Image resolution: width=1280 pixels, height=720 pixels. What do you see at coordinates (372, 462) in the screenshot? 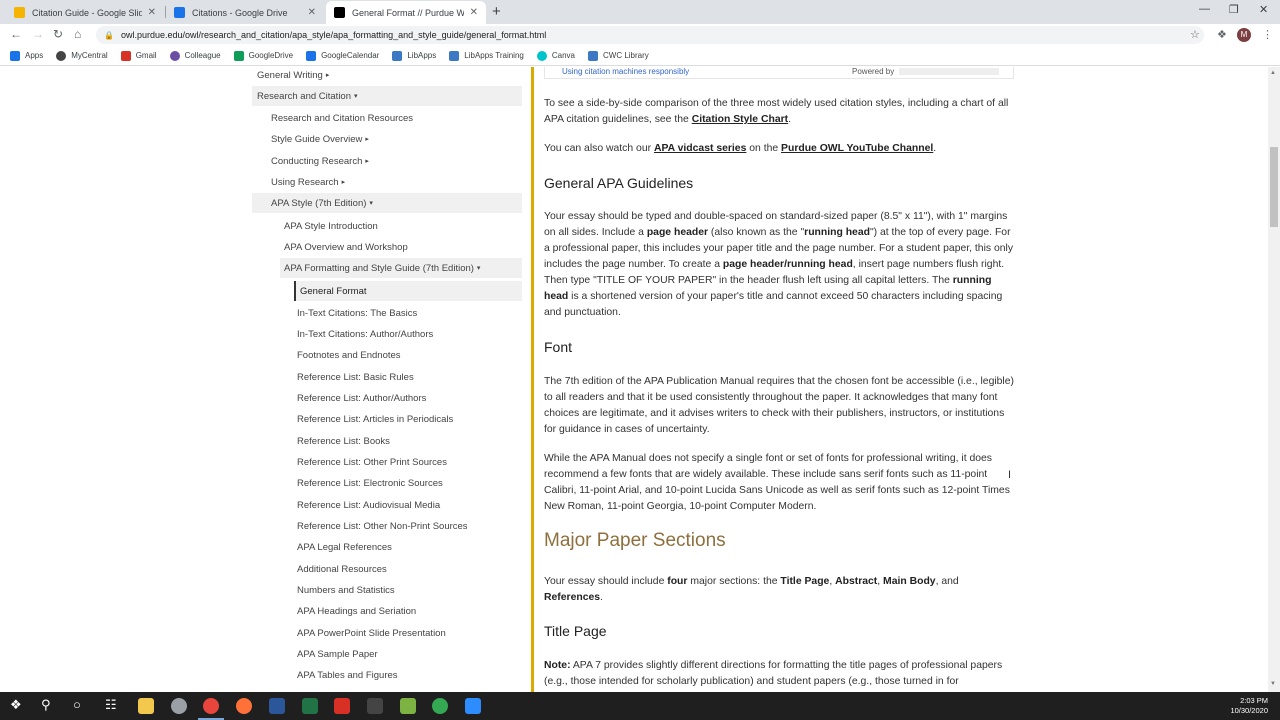
I see `sidebar-item-label: Reference List: Other Print Sources` at bounding box center [372, 462].